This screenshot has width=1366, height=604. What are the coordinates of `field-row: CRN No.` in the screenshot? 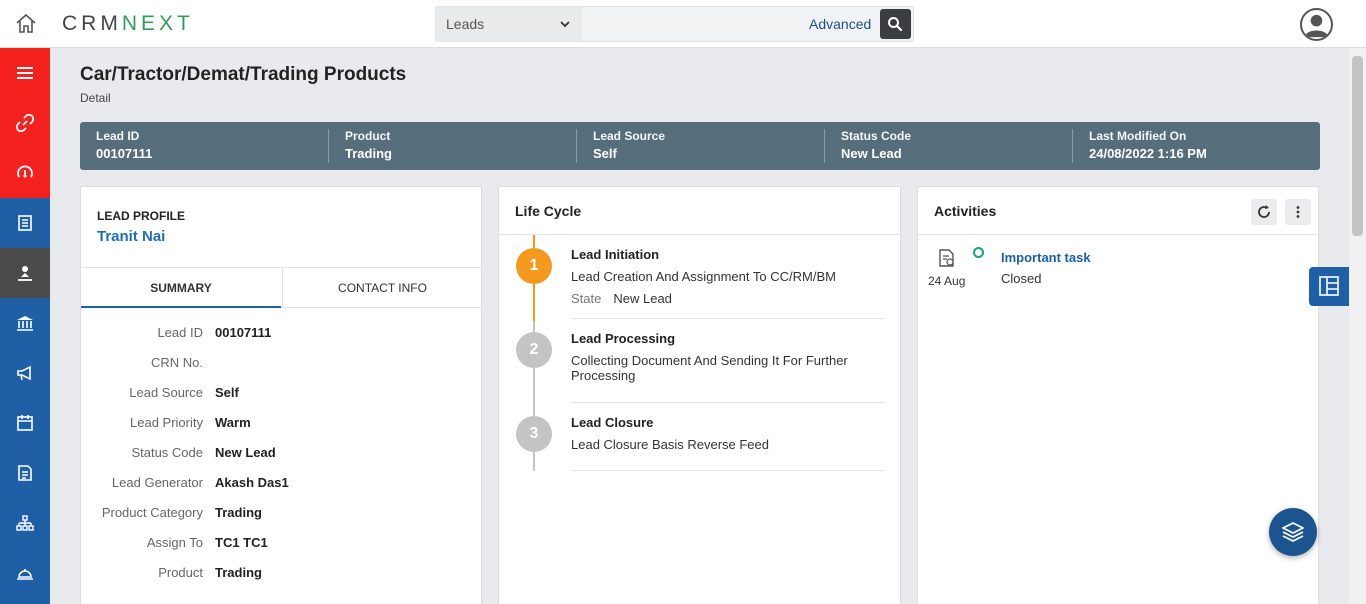 It's located at (281, 366).